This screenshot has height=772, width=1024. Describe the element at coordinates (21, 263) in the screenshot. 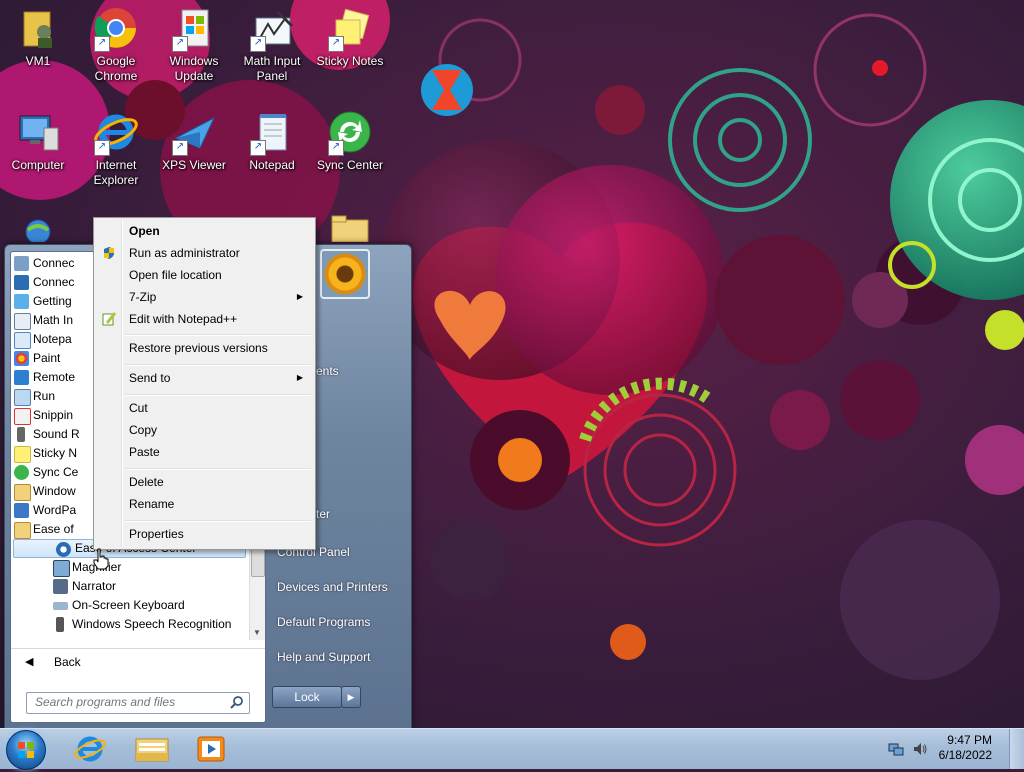

I see `remote-connection-icon` at that location.